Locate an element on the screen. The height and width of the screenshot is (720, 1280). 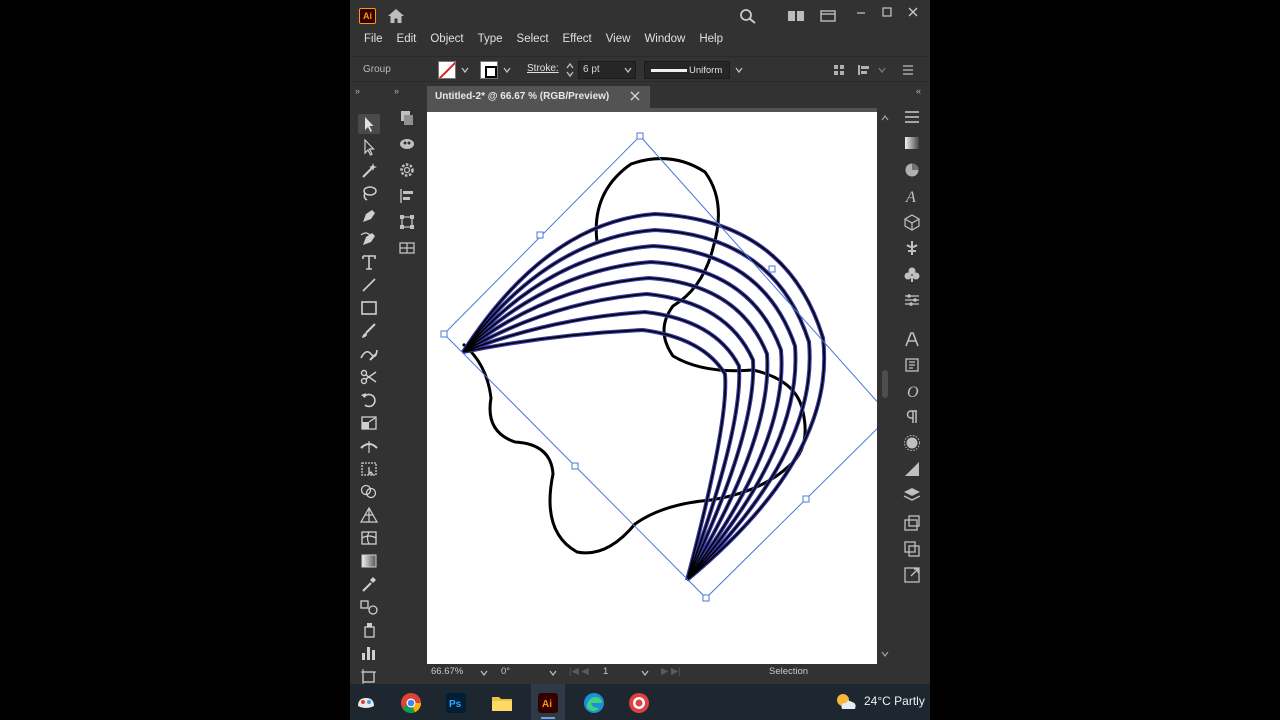
search-icon is located at coordinates (748, 16).